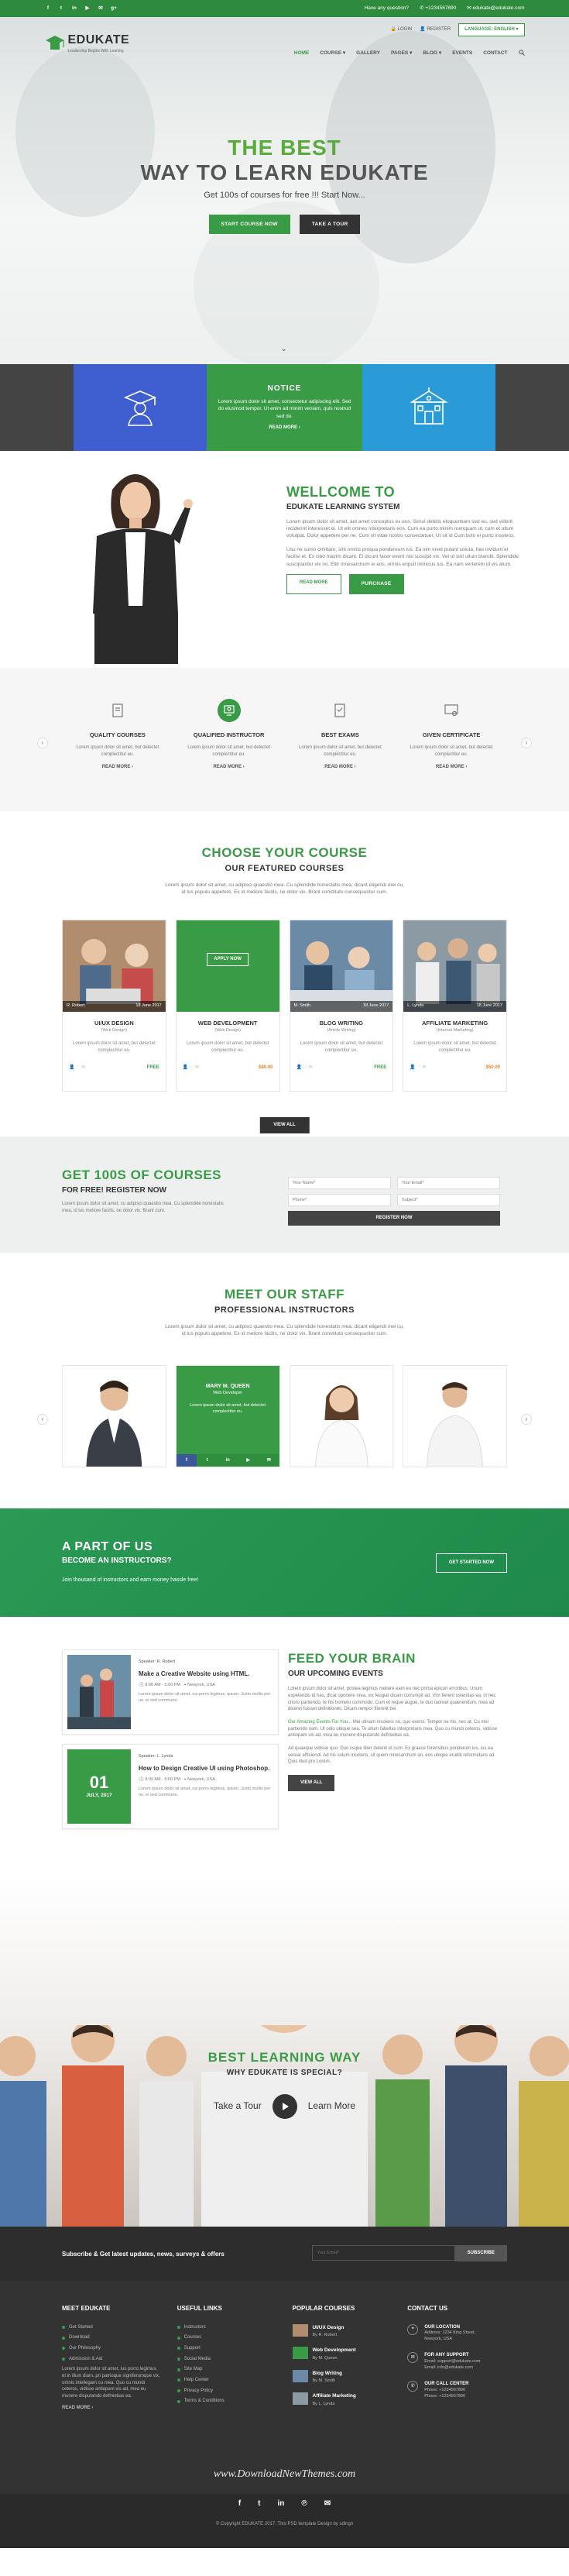 This screenshot has width=569, height=2576. Describe the element at coordinates (87, 42) in the screenshot. I see `logo: EDUKATE Leadership Begins With Leaning` at that location.